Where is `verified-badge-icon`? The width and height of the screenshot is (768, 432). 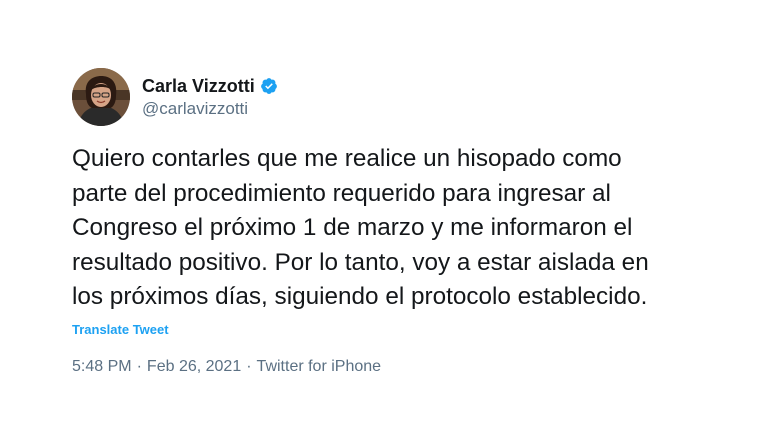
verified-badge-icon is located at coordinates (269, 86).